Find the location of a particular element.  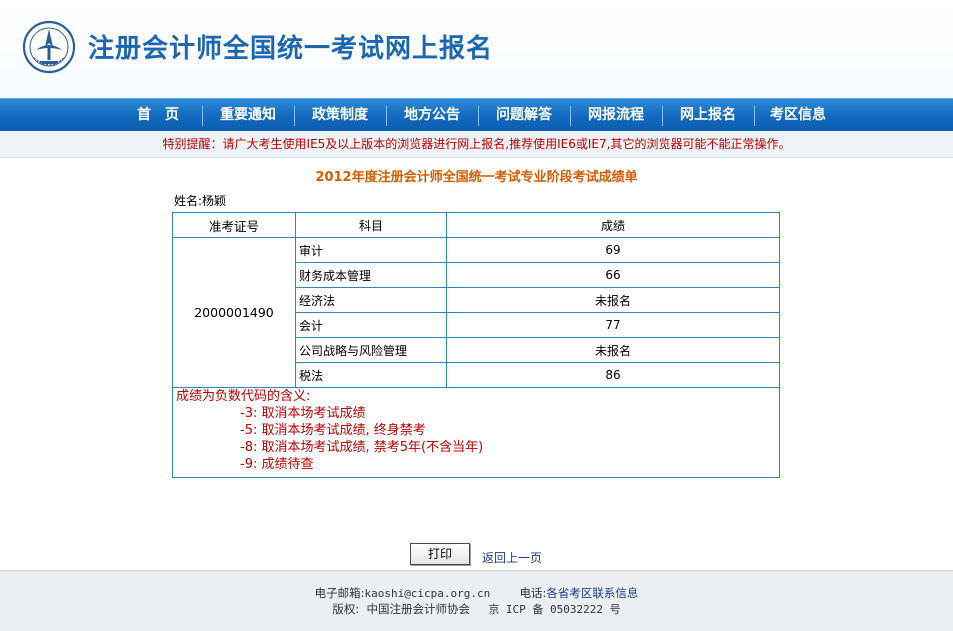

header-score: 成绩 is located at coordinates (613, 225).